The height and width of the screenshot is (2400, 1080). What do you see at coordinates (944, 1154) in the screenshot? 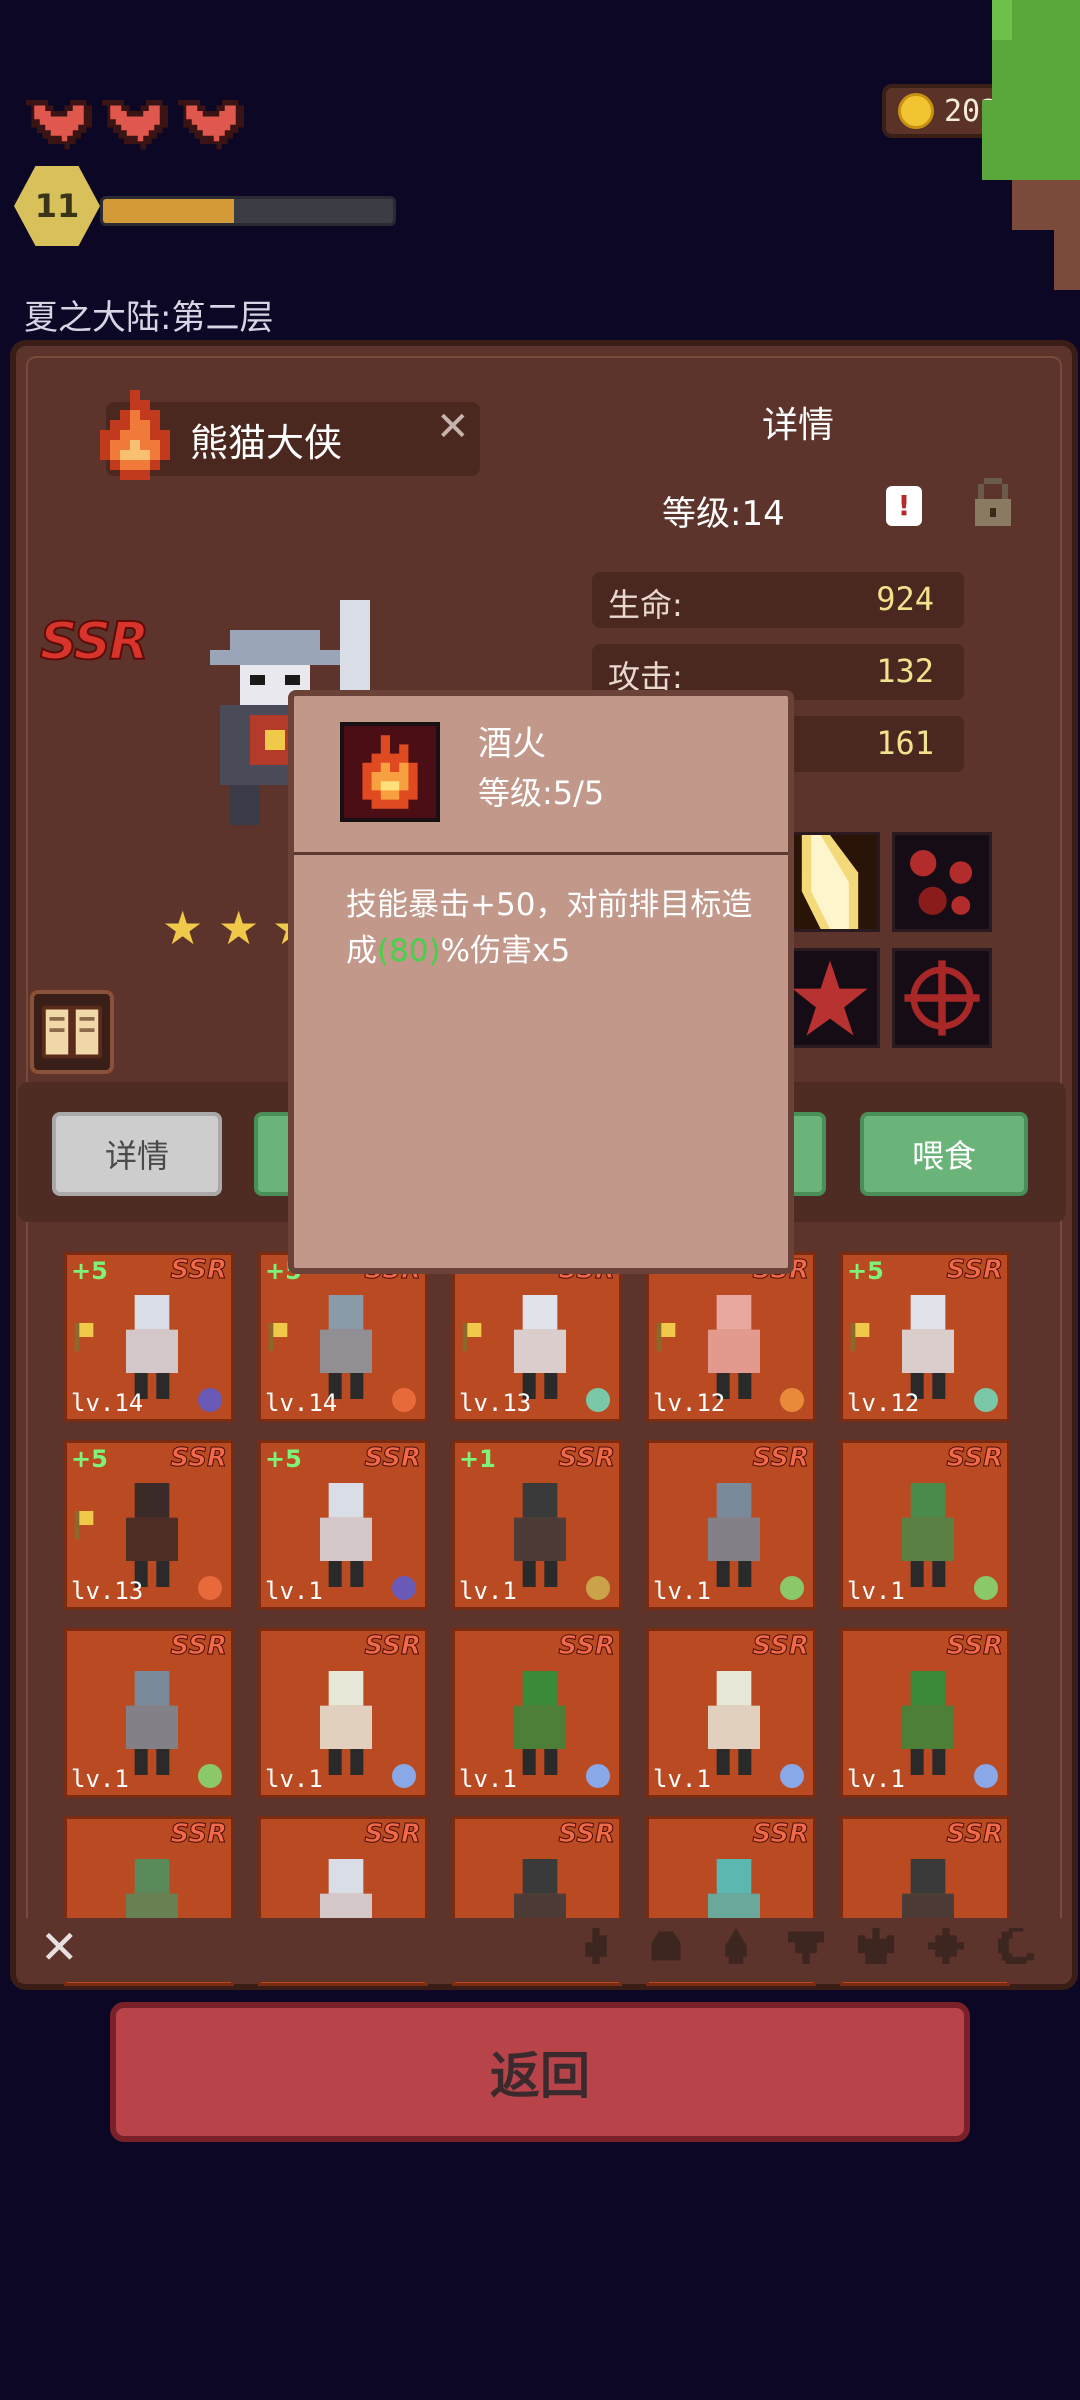
I see `tab-feed: 喂食` at bounding box center [944, 1154].